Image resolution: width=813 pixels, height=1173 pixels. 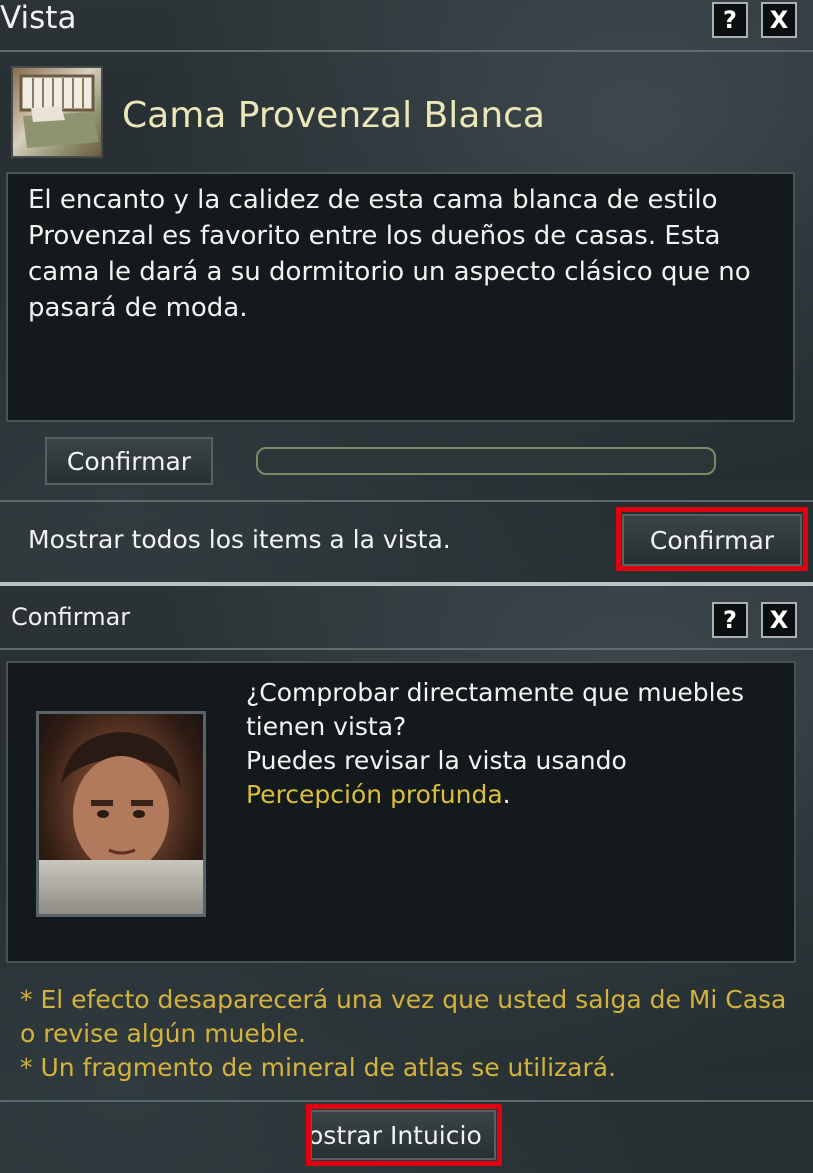 What do you see at coordinates (239, 539) in the screenshot?
I see `show-all-text: Mostrar todos los items a la vista.` at bounding box center [239, 539].